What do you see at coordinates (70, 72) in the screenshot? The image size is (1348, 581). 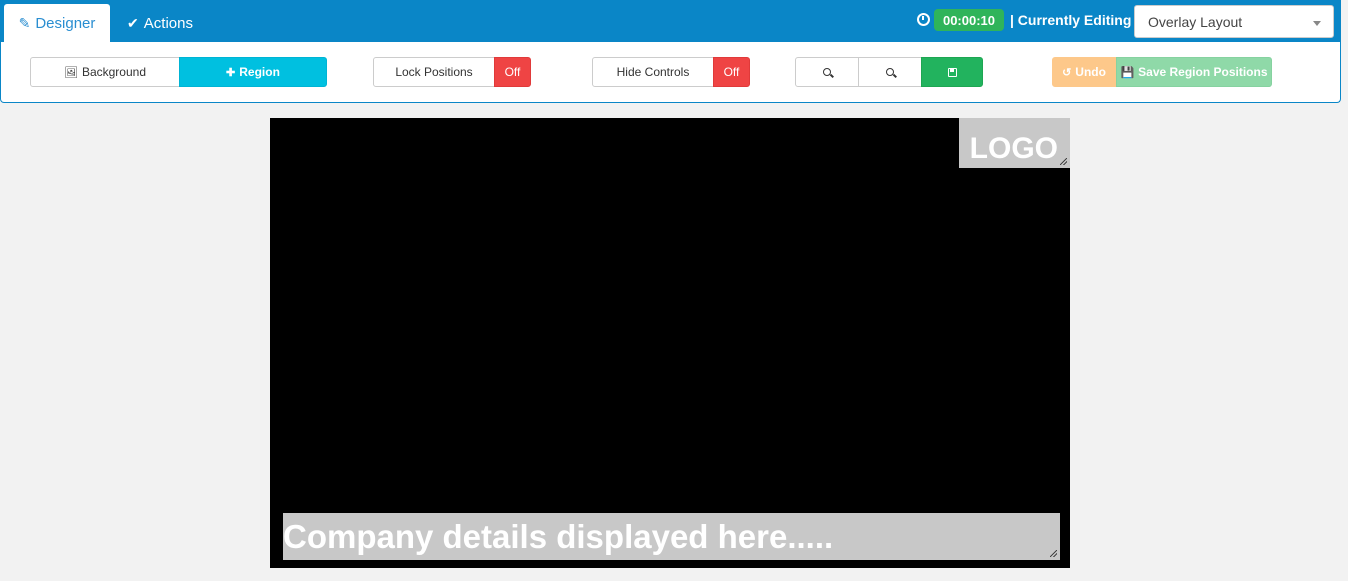 I see `image-icon: 🖼` at bounding box center [70, 72].